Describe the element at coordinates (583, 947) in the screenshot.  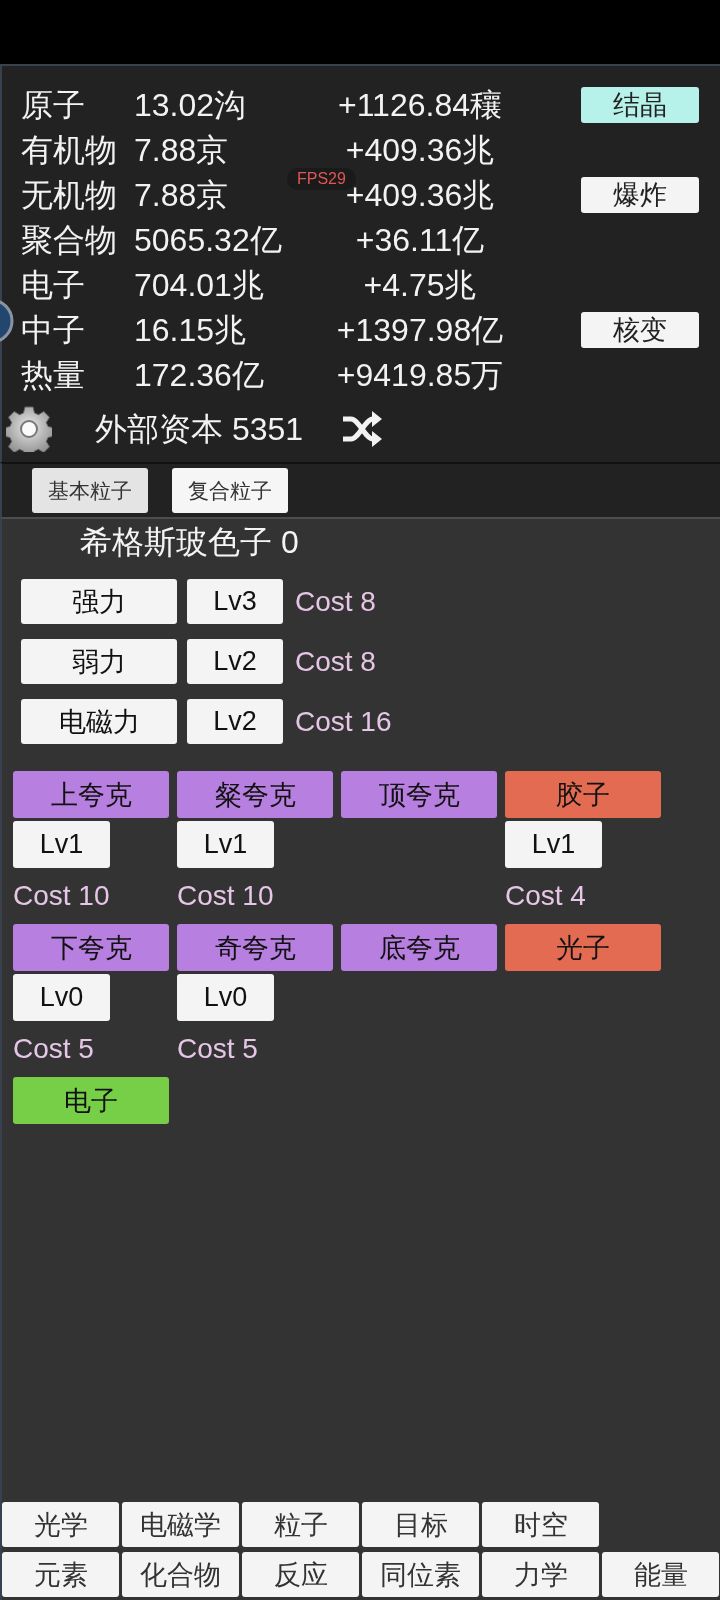
I see `particle-button: 光子` at that location.